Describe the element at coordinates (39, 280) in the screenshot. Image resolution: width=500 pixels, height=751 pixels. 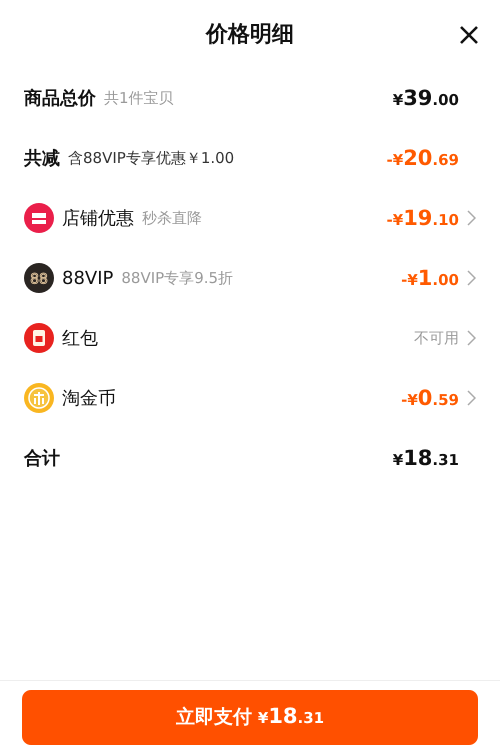
I see `vip-badge-text: 88` at that location.